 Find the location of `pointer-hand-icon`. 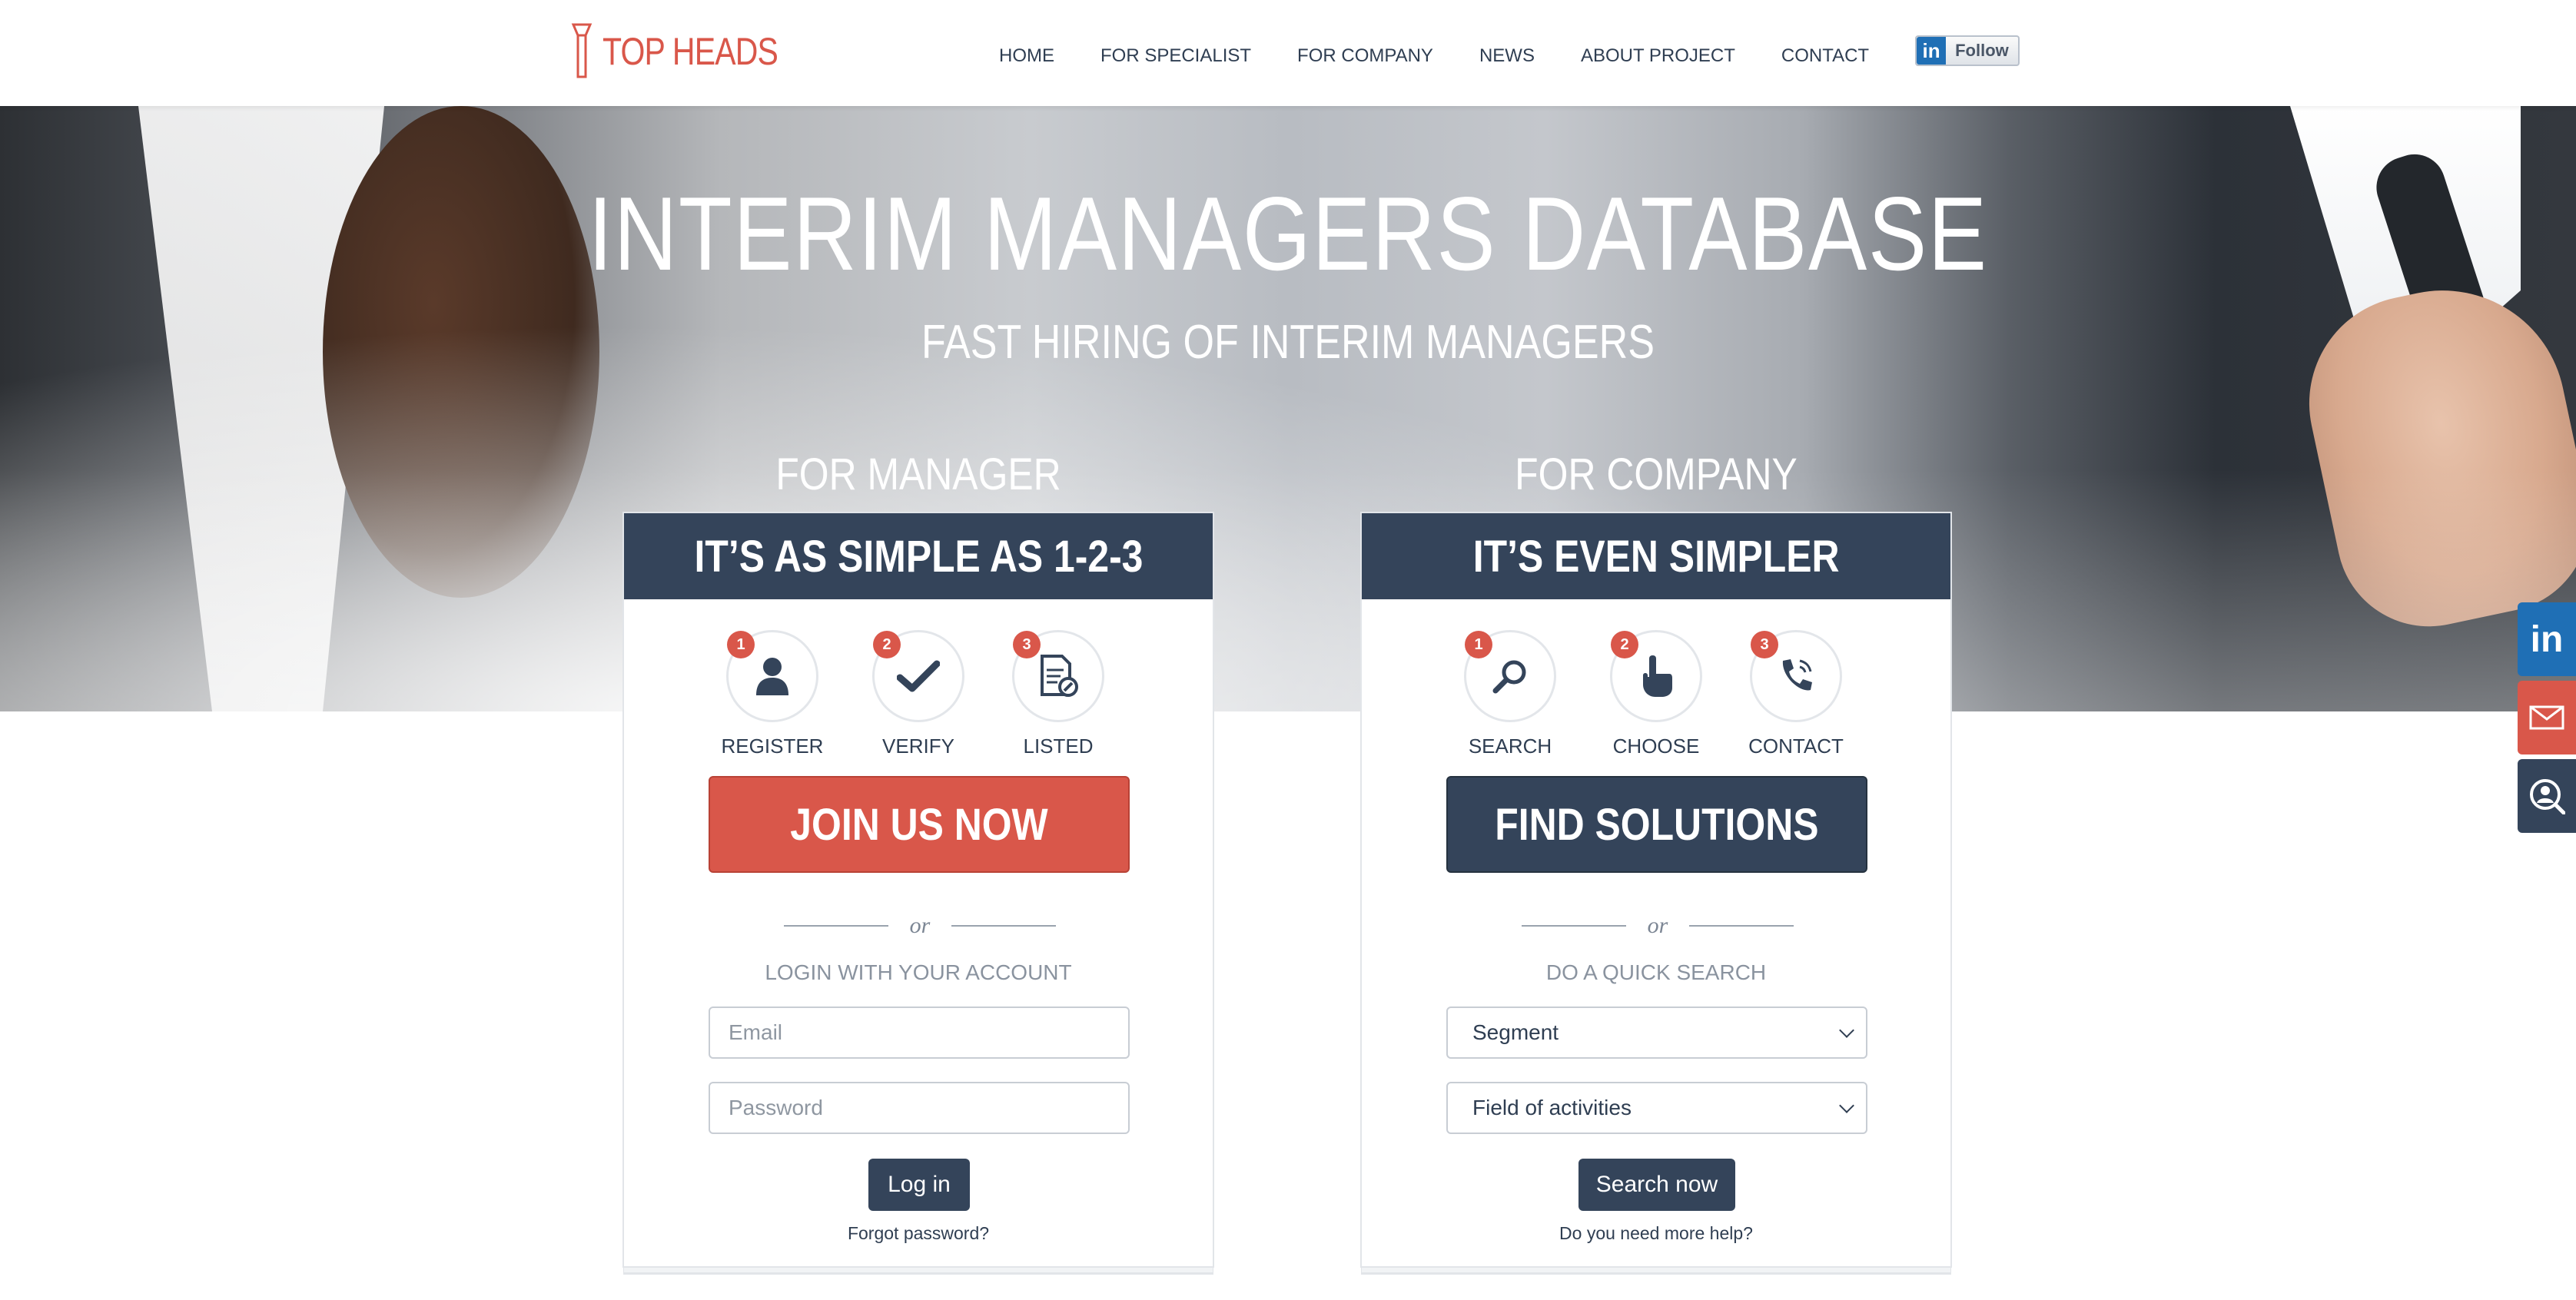

pointer-hand-icon is located at coordinates (1657, 676).